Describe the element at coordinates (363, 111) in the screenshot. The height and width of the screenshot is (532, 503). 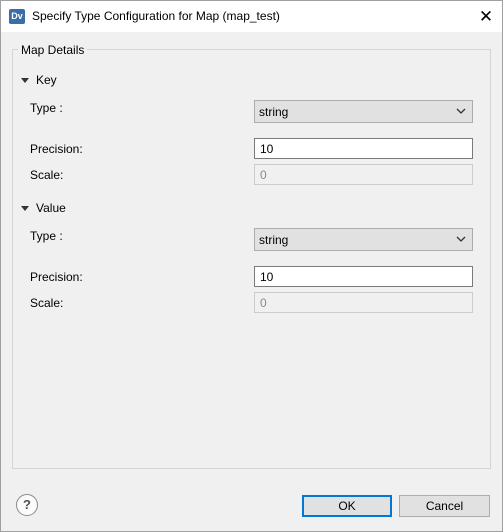
I see `key-type-select: string` at that location.